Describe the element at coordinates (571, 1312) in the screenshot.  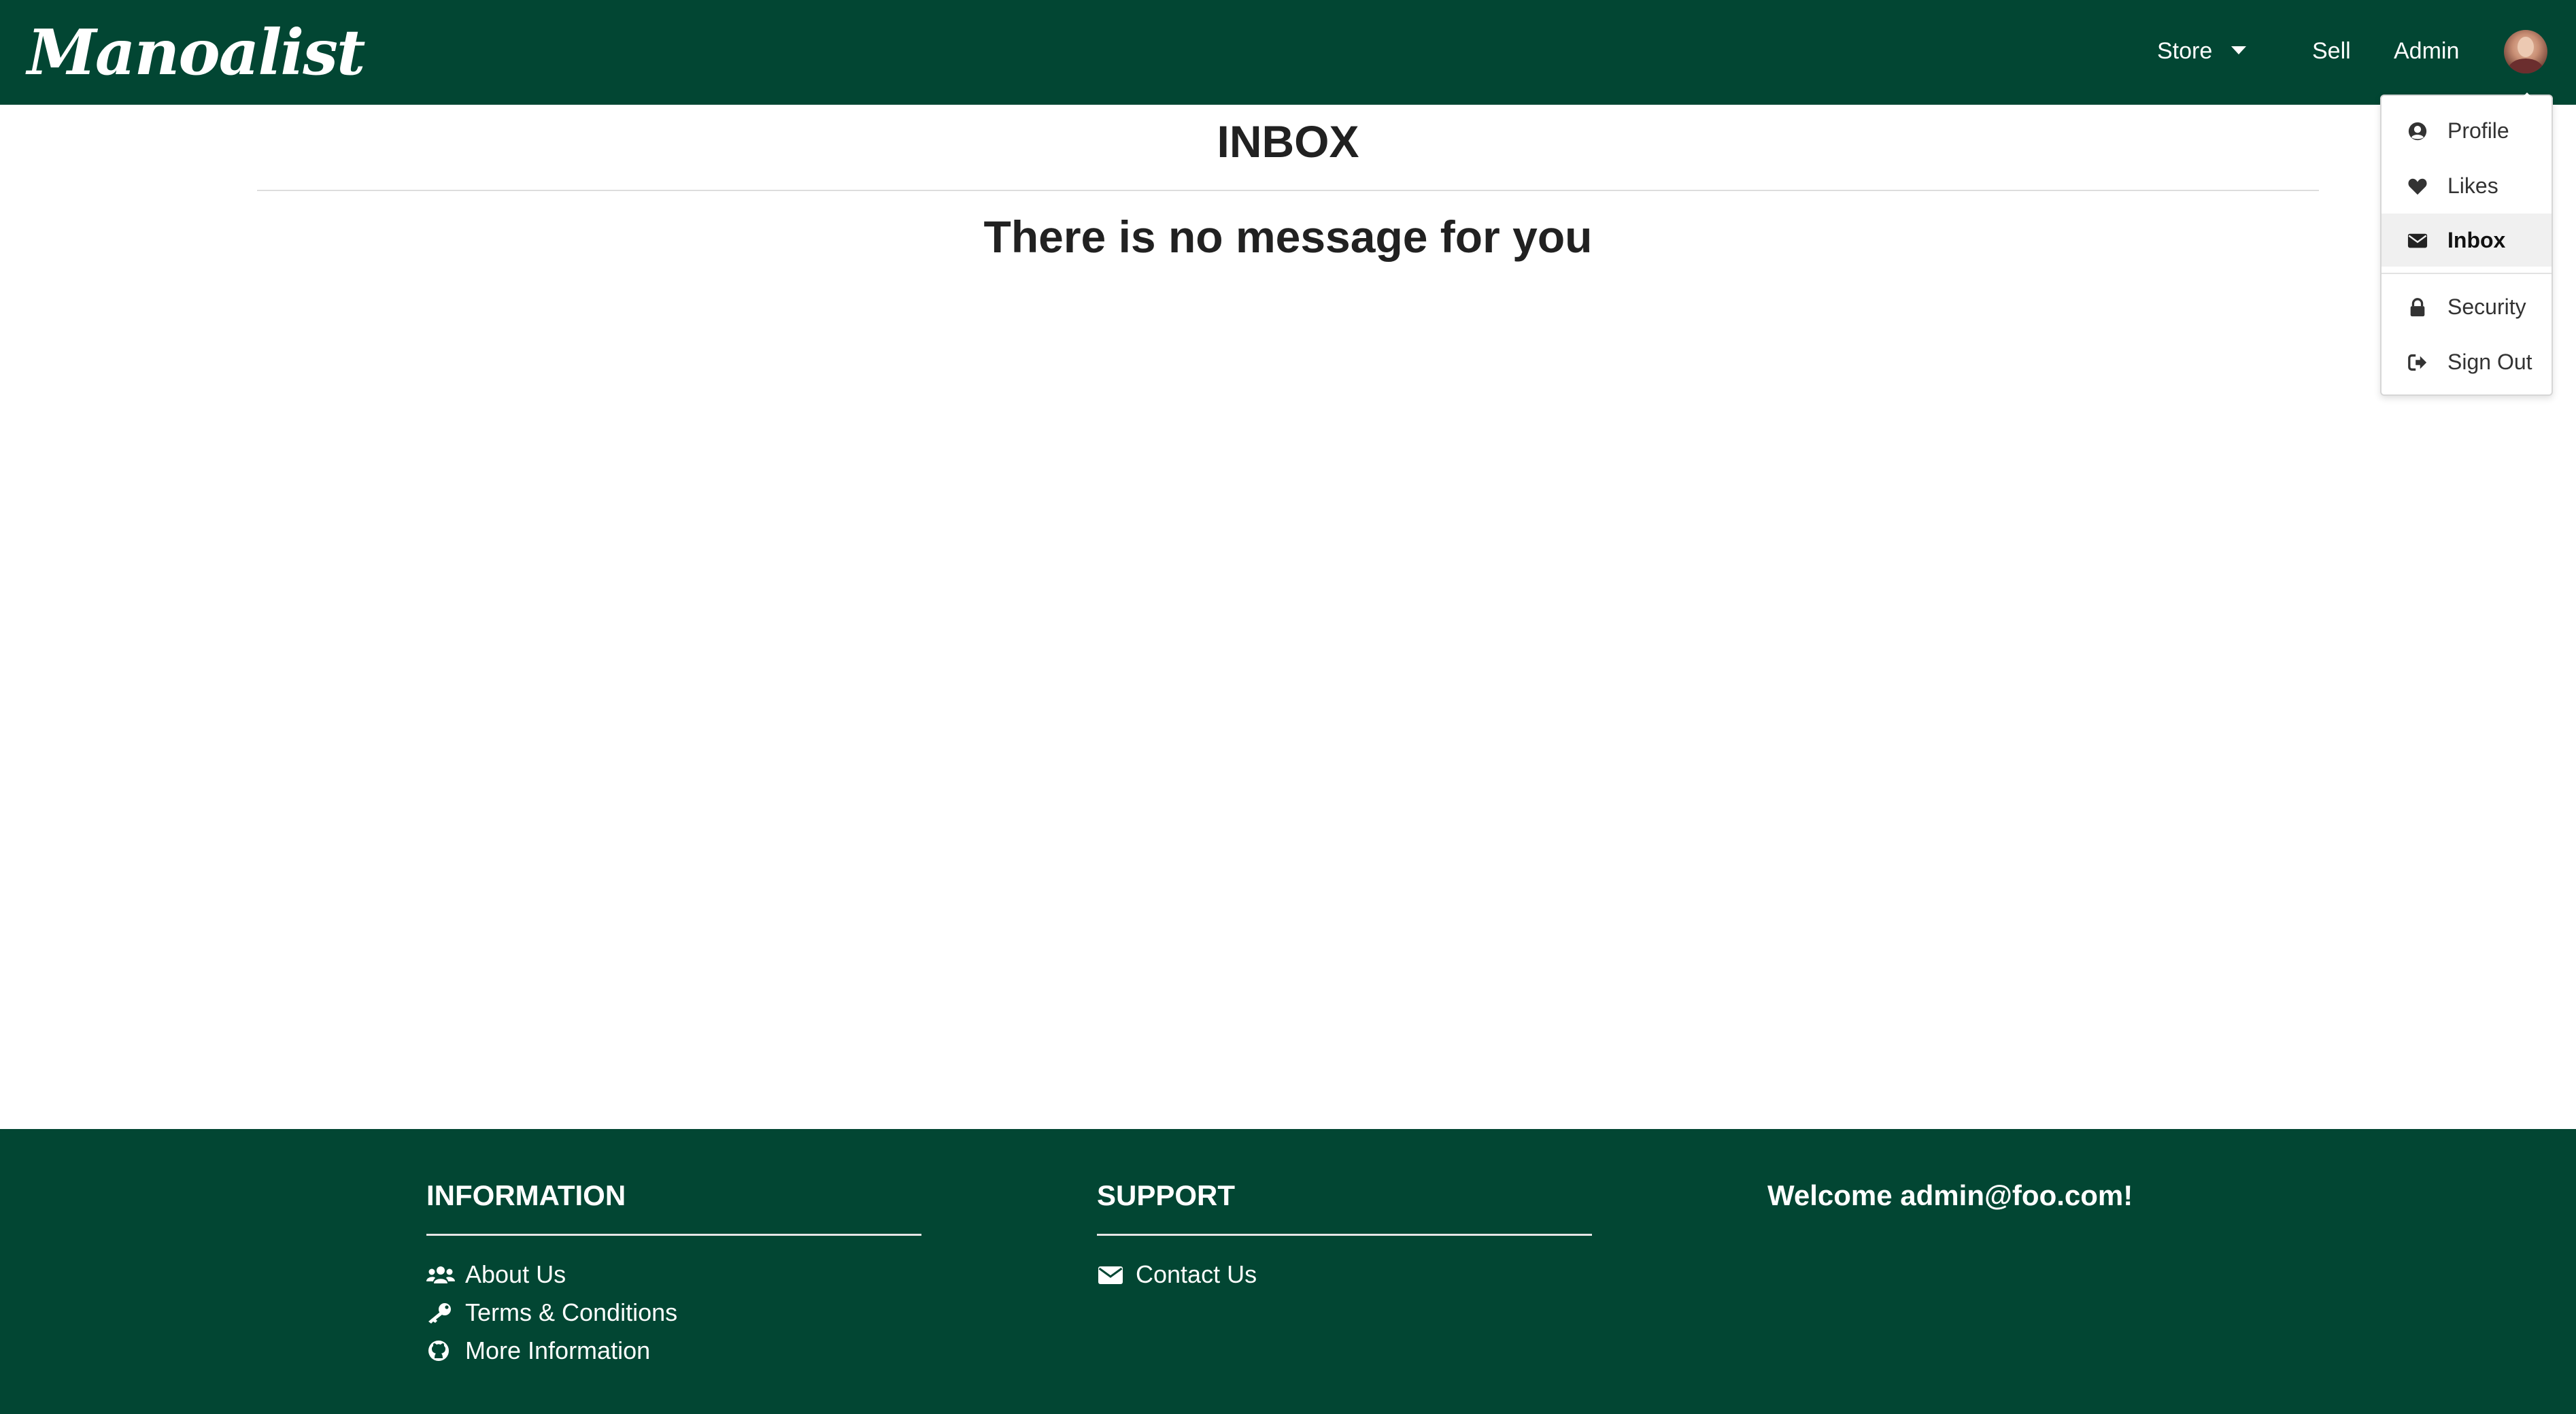
I see `footer-link-label: Terms & Conditions` at that location.